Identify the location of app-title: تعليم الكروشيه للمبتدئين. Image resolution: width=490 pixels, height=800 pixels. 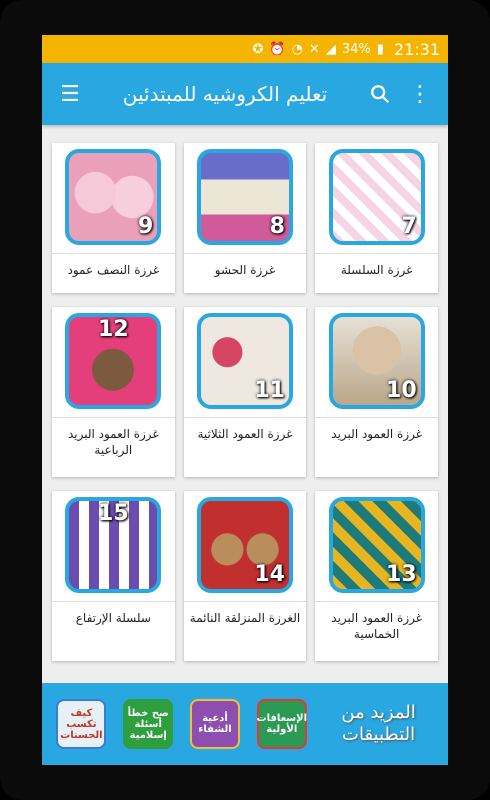
(225, 94).